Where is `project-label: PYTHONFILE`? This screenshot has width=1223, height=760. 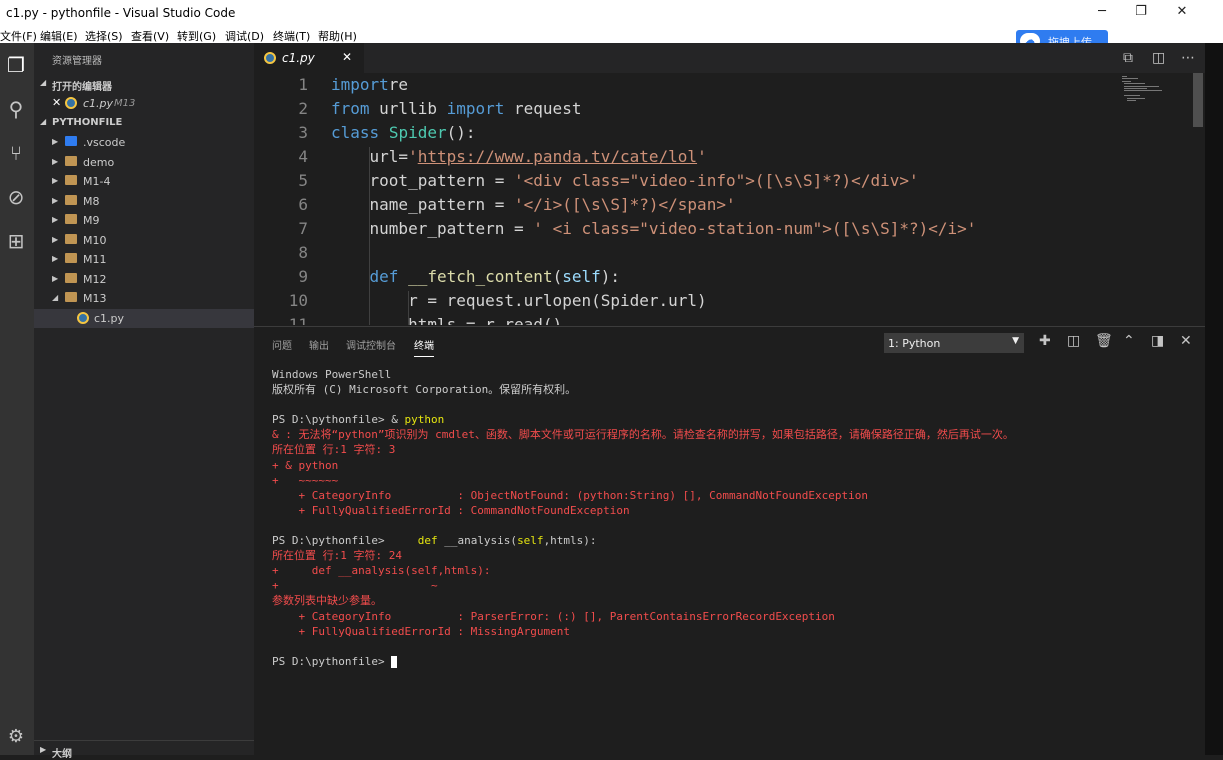 project-label: PYTHONFILE is located at coordinates (87, 122).